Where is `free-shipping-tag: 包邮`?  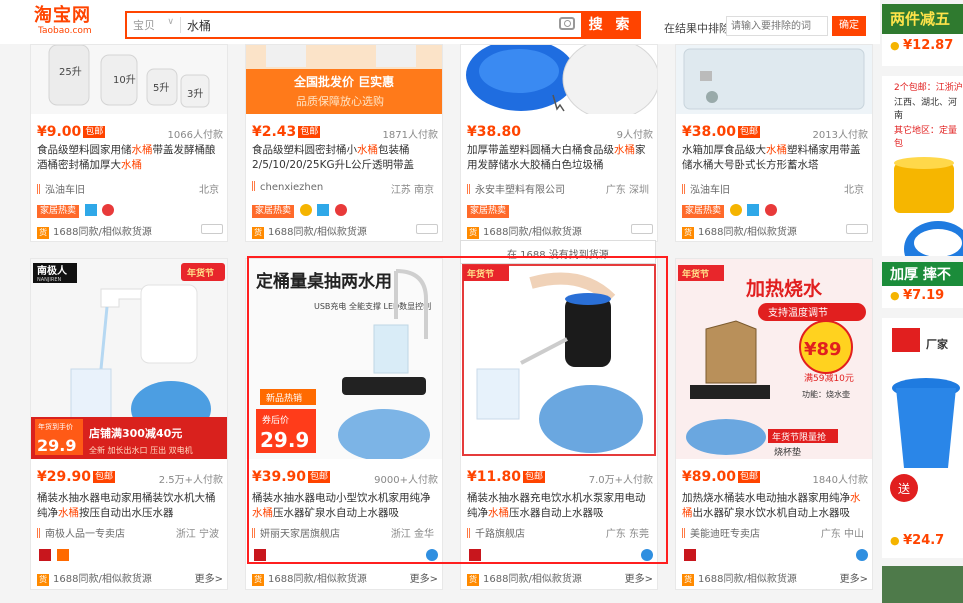
free-shipping-tag: 包邮 is located at coordinates (309, 132).